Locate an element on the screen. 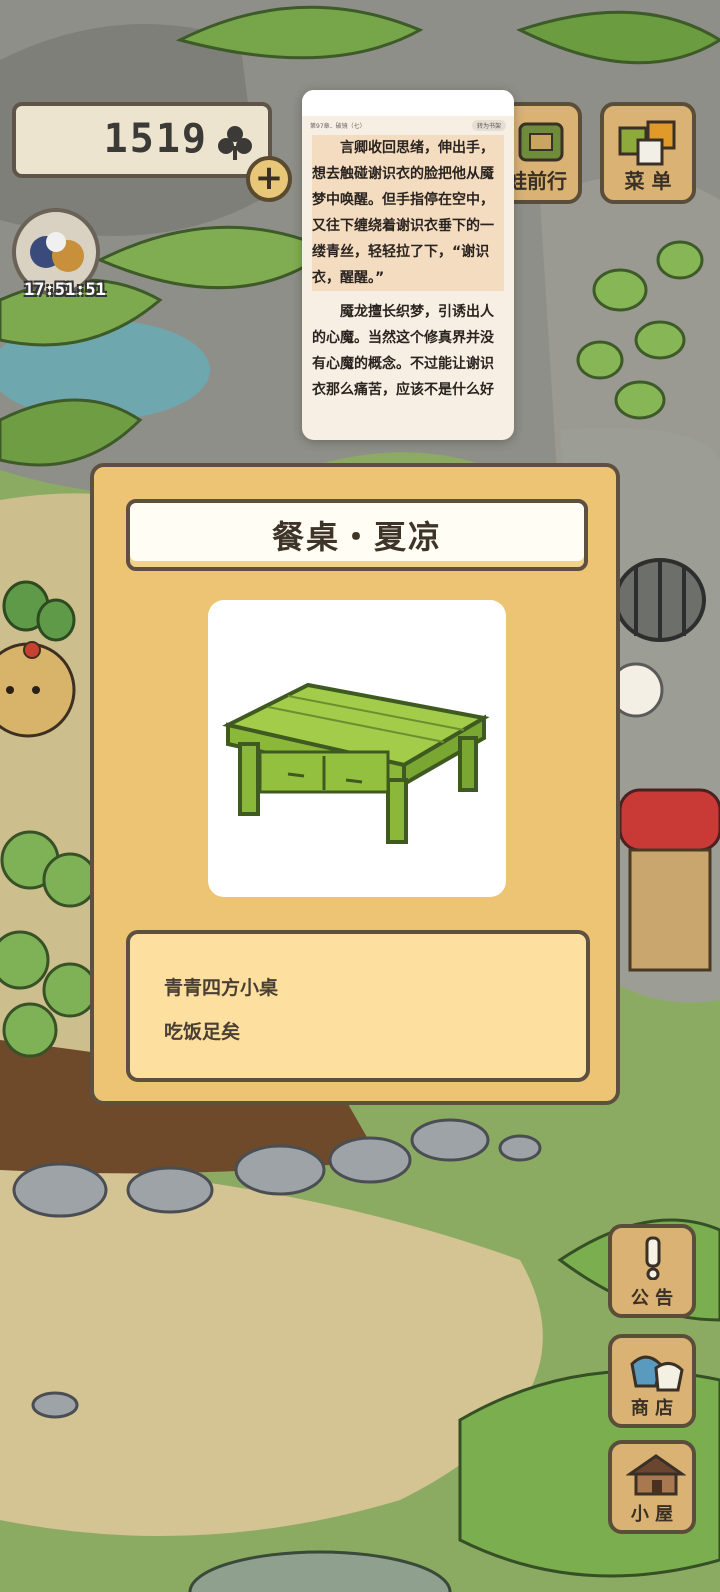  menu-icon is located at coordinates (647, 143).